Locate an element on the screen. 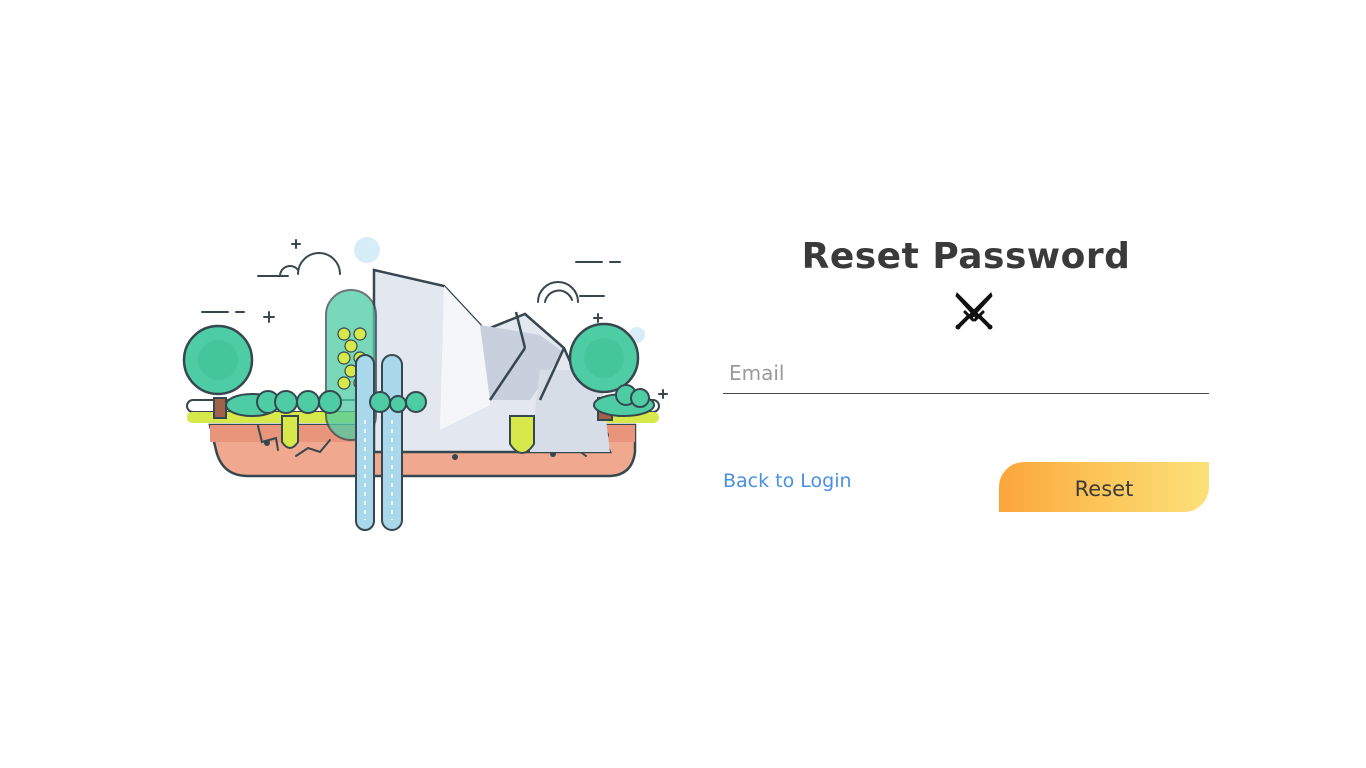 This screenshot has width=1366, height=768. reset-button: Reset is located at coordinates (1104, 487).